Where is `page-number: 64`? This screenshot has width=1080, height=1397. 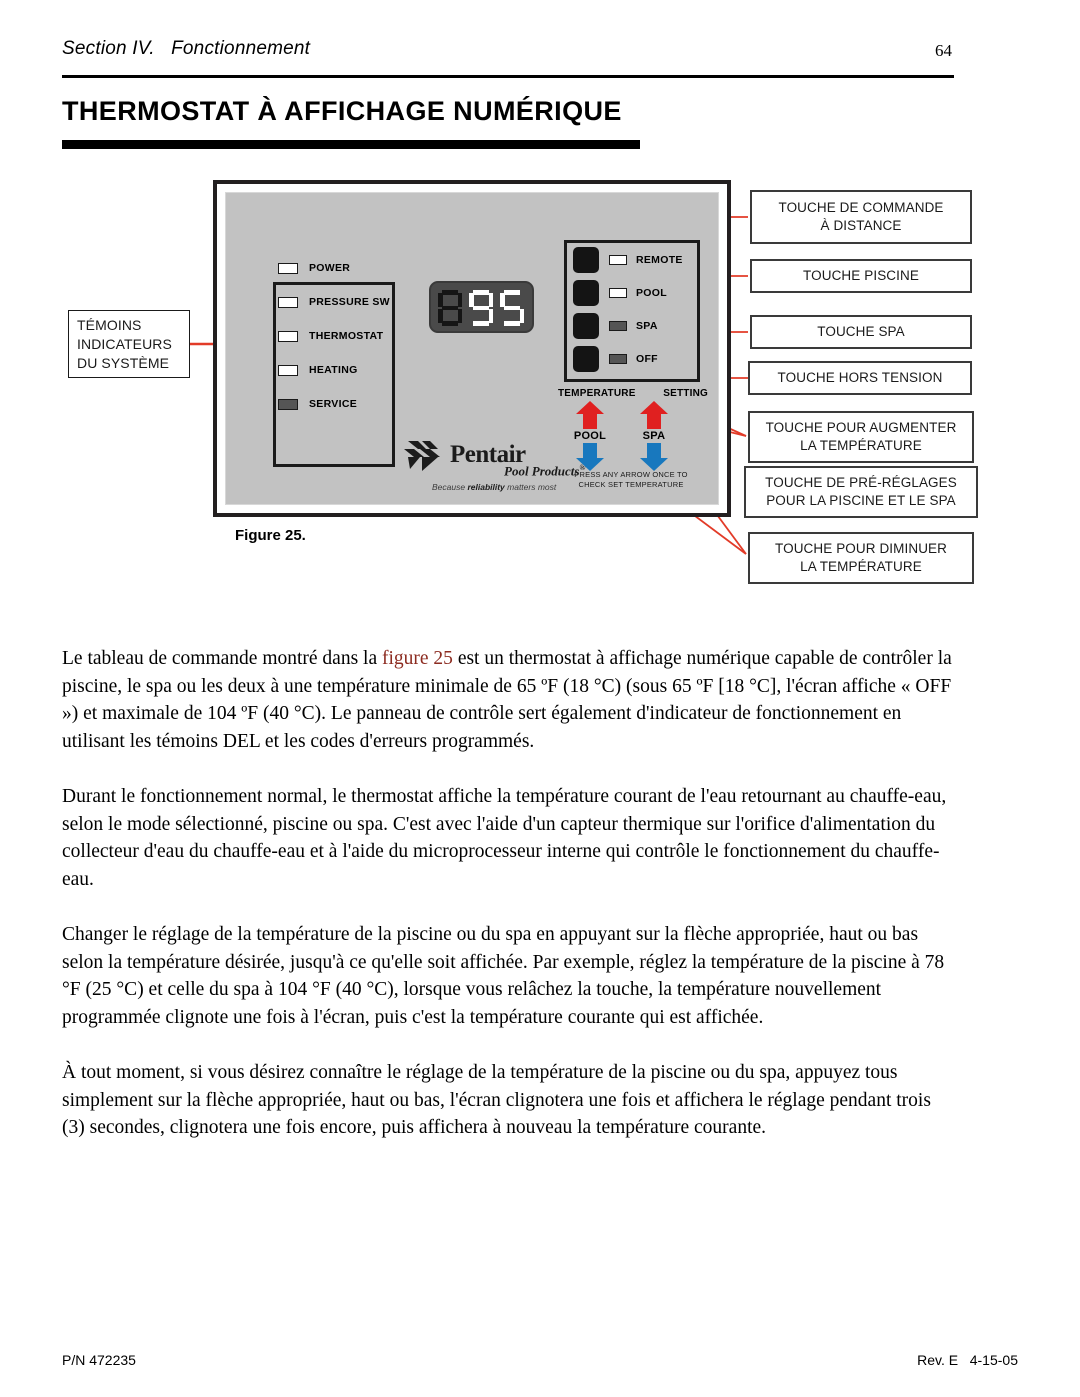 page-number: 64 is located at coordinates (943, 50).